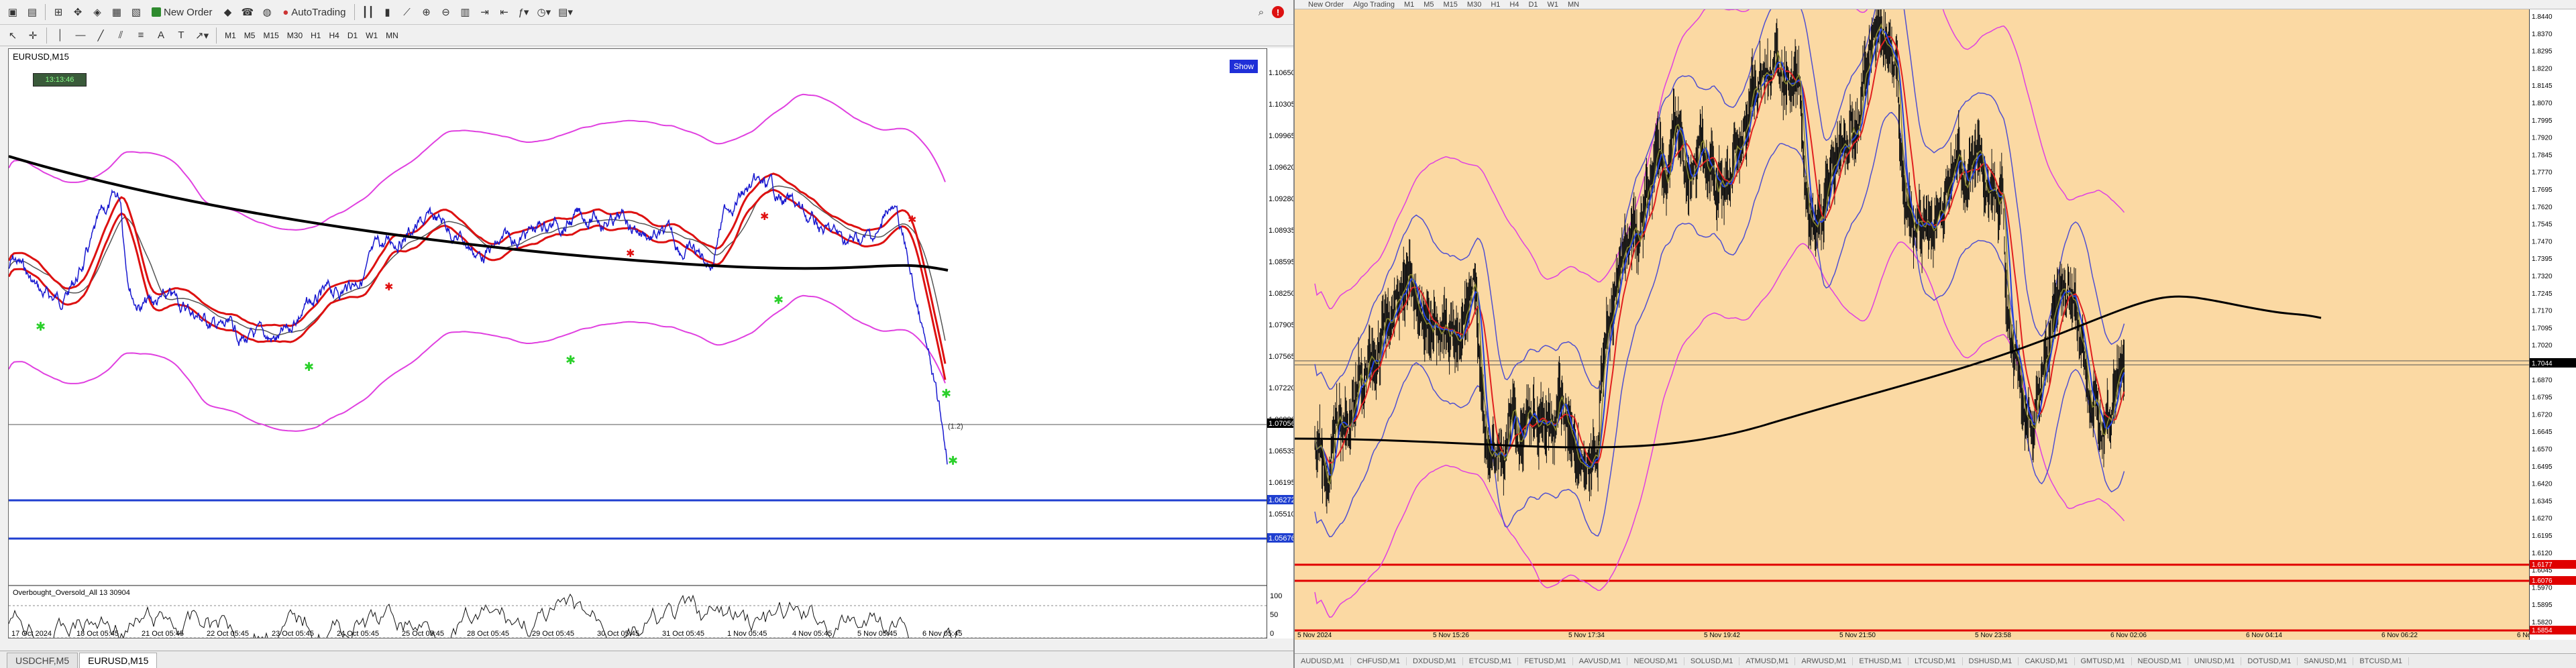 The image size is (2576, 668). What do you see at coordinates (2381, 661) in the screenshot?
I see `right-chart-tab: BTCUSD,M1` at bounding box center [2381, 661].